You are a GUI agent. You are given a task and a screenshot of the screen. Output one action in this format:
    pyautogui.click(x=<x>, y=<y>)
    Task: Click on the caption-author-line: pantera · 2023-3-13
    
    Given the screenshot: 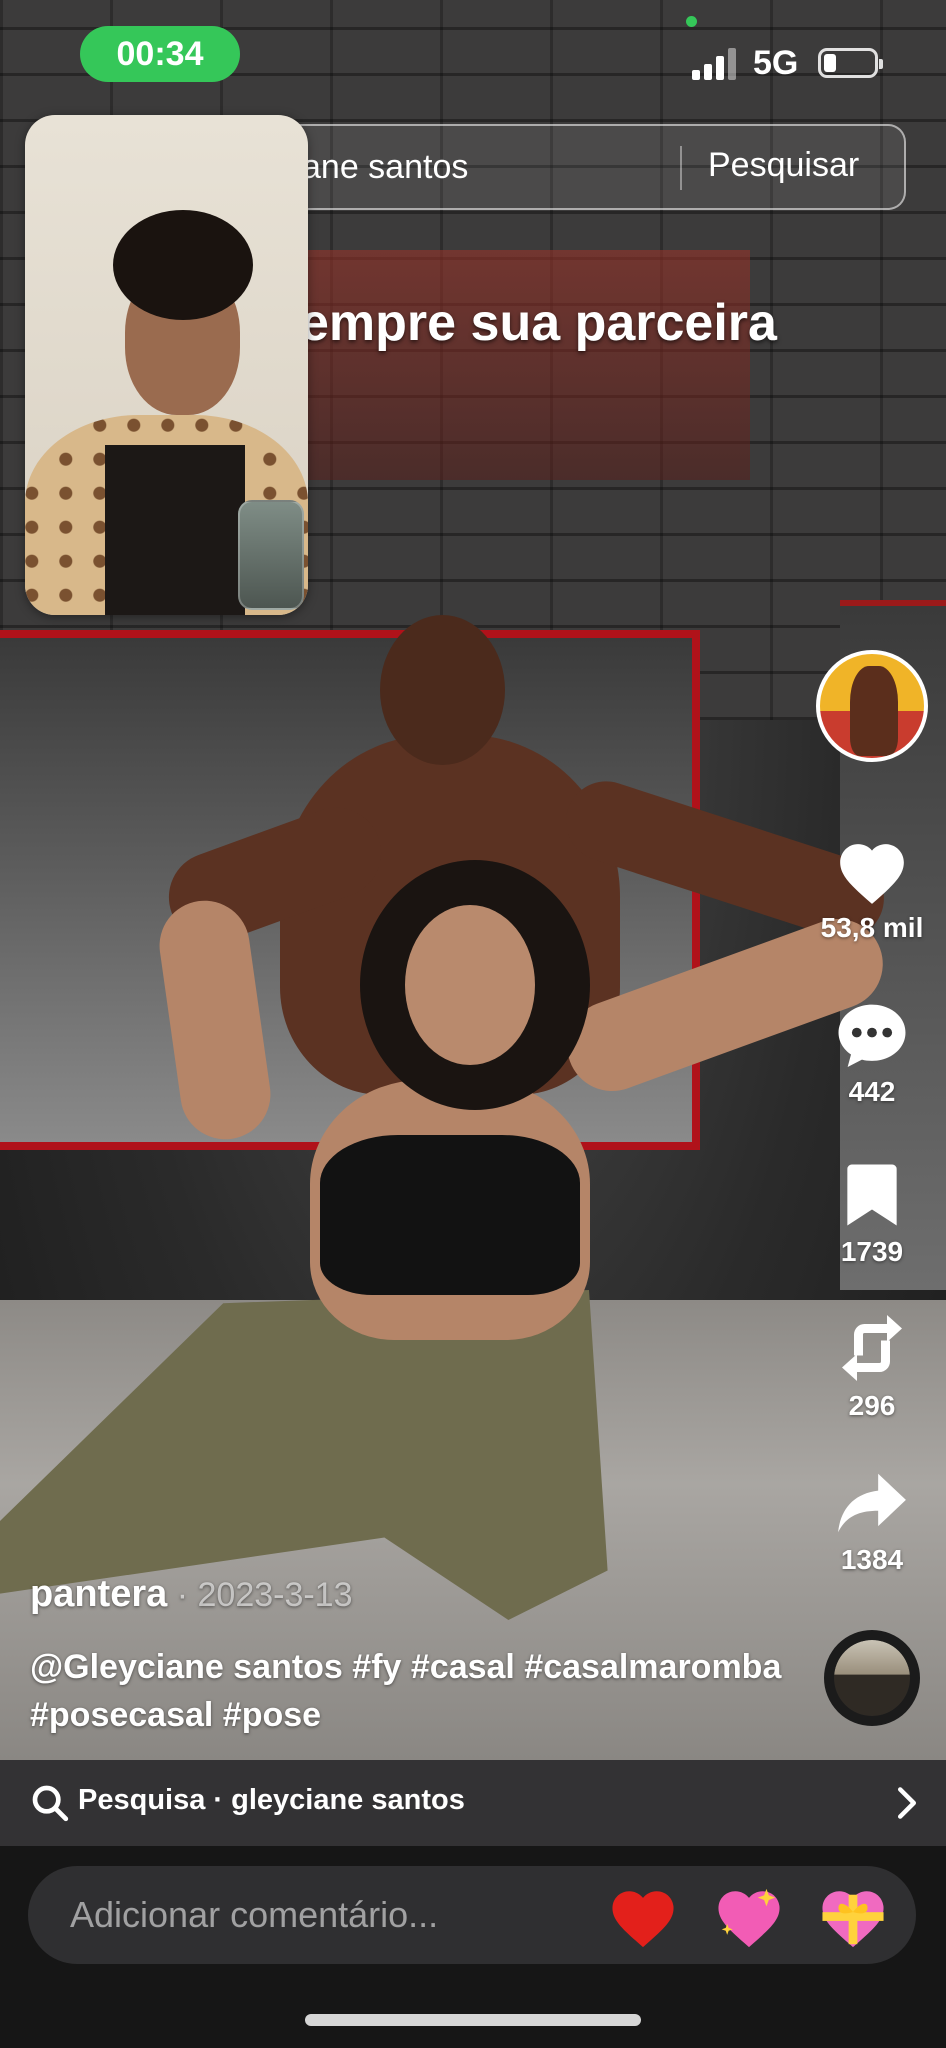 What is the action you would take?
    pyautogui.click(x=191, y=1594)
    